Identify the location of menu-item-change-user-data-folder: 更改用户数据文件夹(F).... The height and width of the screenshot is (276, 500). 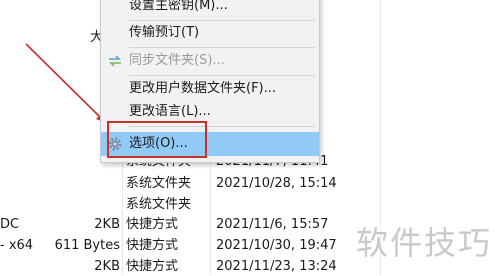
(210, 89).